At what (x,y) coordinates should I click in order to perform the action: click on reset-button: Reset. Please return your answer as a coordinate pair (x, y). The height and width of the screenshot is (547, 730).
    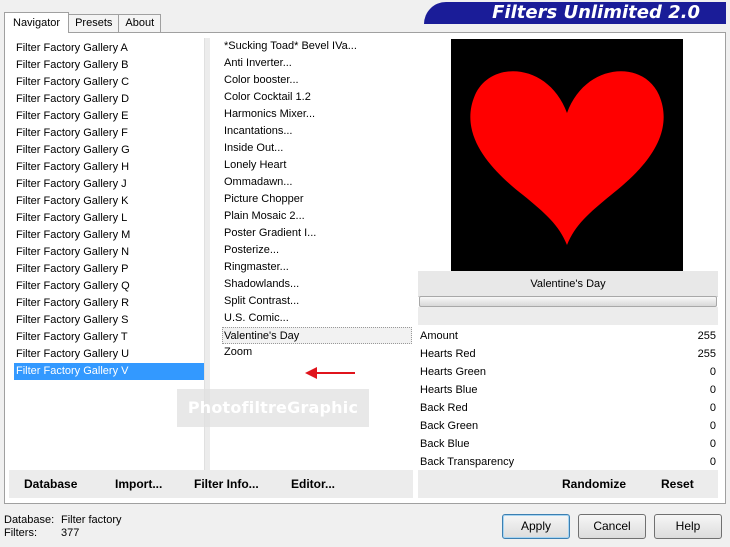
    Looking at the image, I should click on (677, 484).